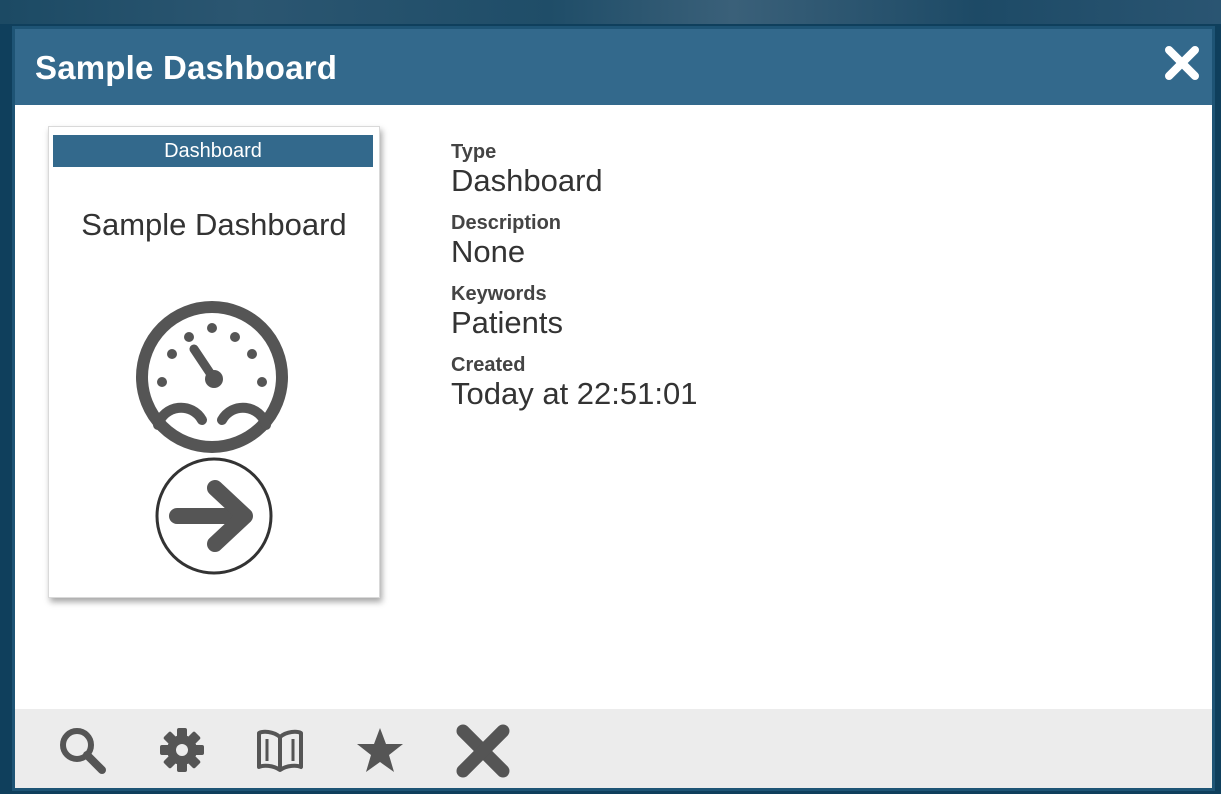 The width and height of the screenshot is (1221, 794). Describe the element at coordinates (214, 224) in the screenshot. I see `card-title: Sample Dashboard` at that location.